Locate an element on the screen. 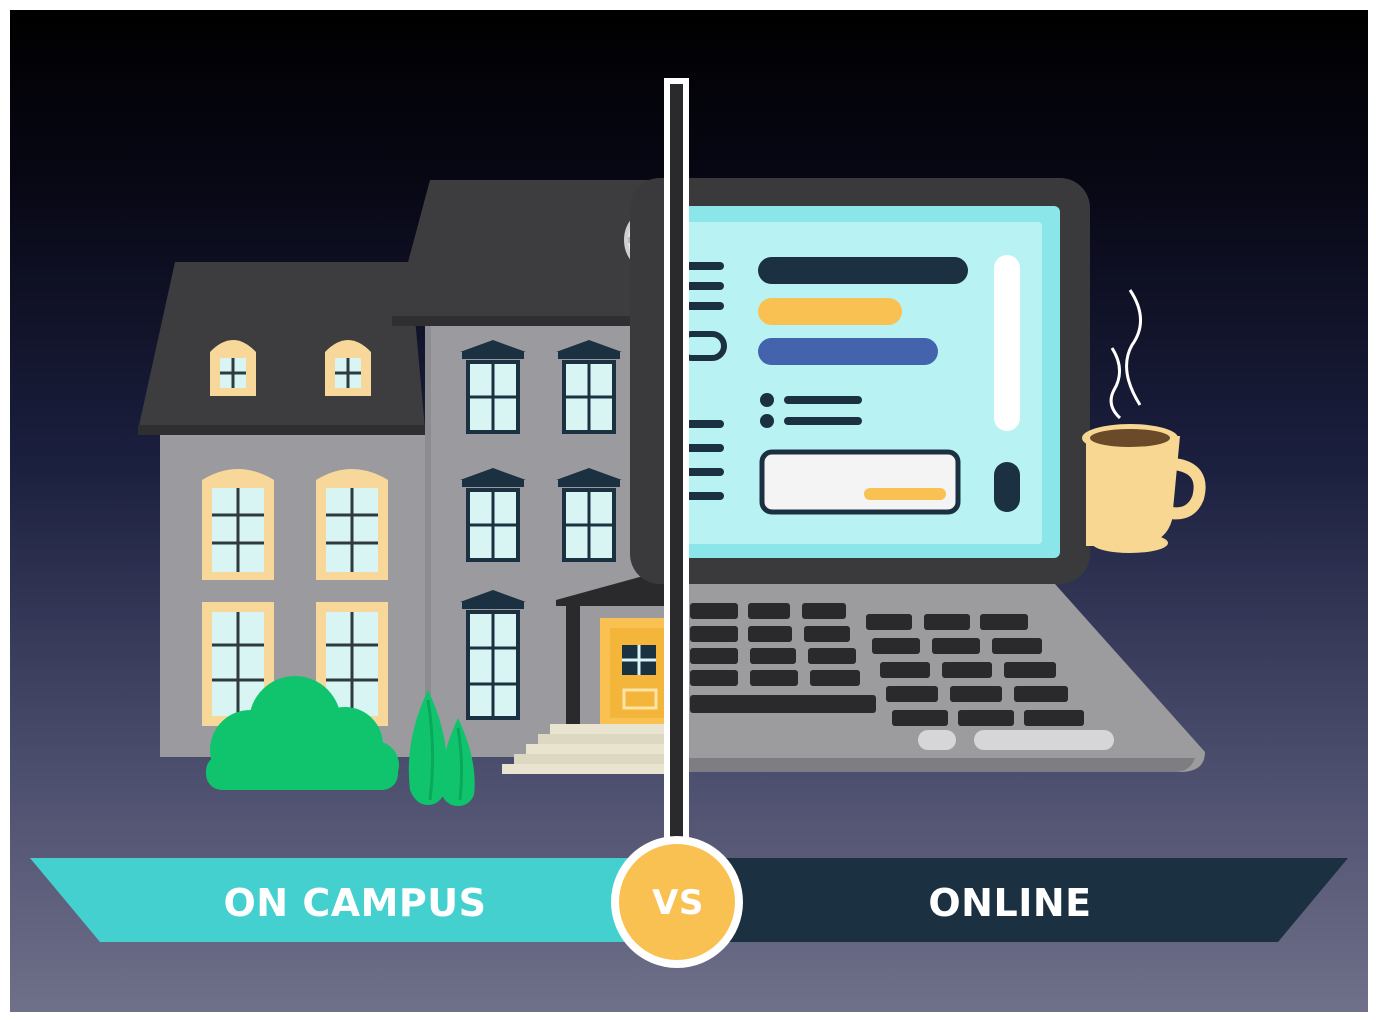  trackpad-button is located at coordinates (937, 740).